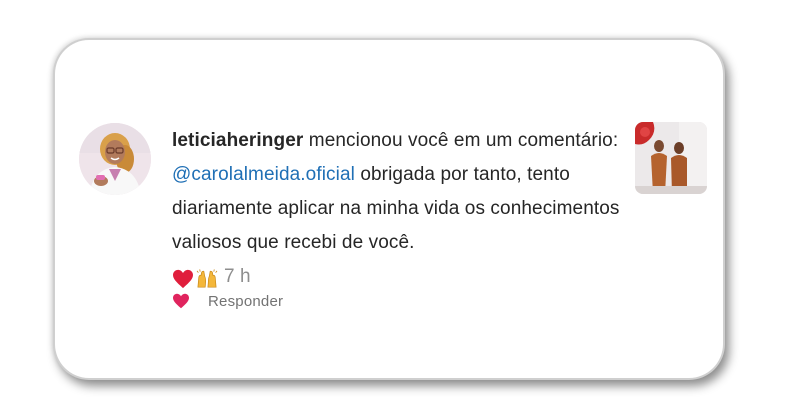  Describe the element at coordinates (397, 277) in the screenshot. I see `meta-line: 7 h` at that location.